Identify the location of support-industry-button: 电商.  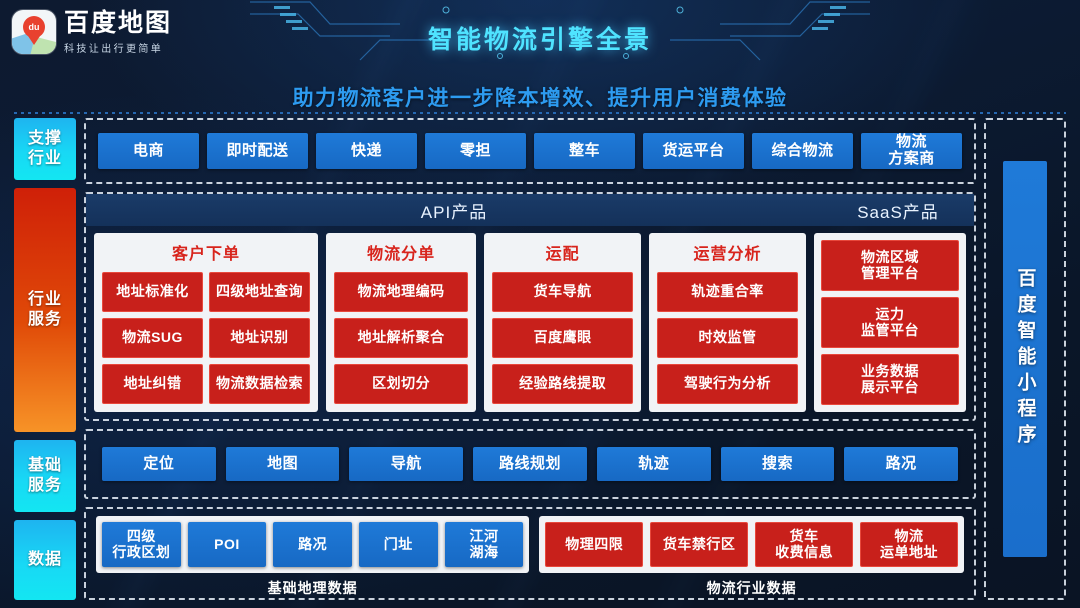
(148, 151).